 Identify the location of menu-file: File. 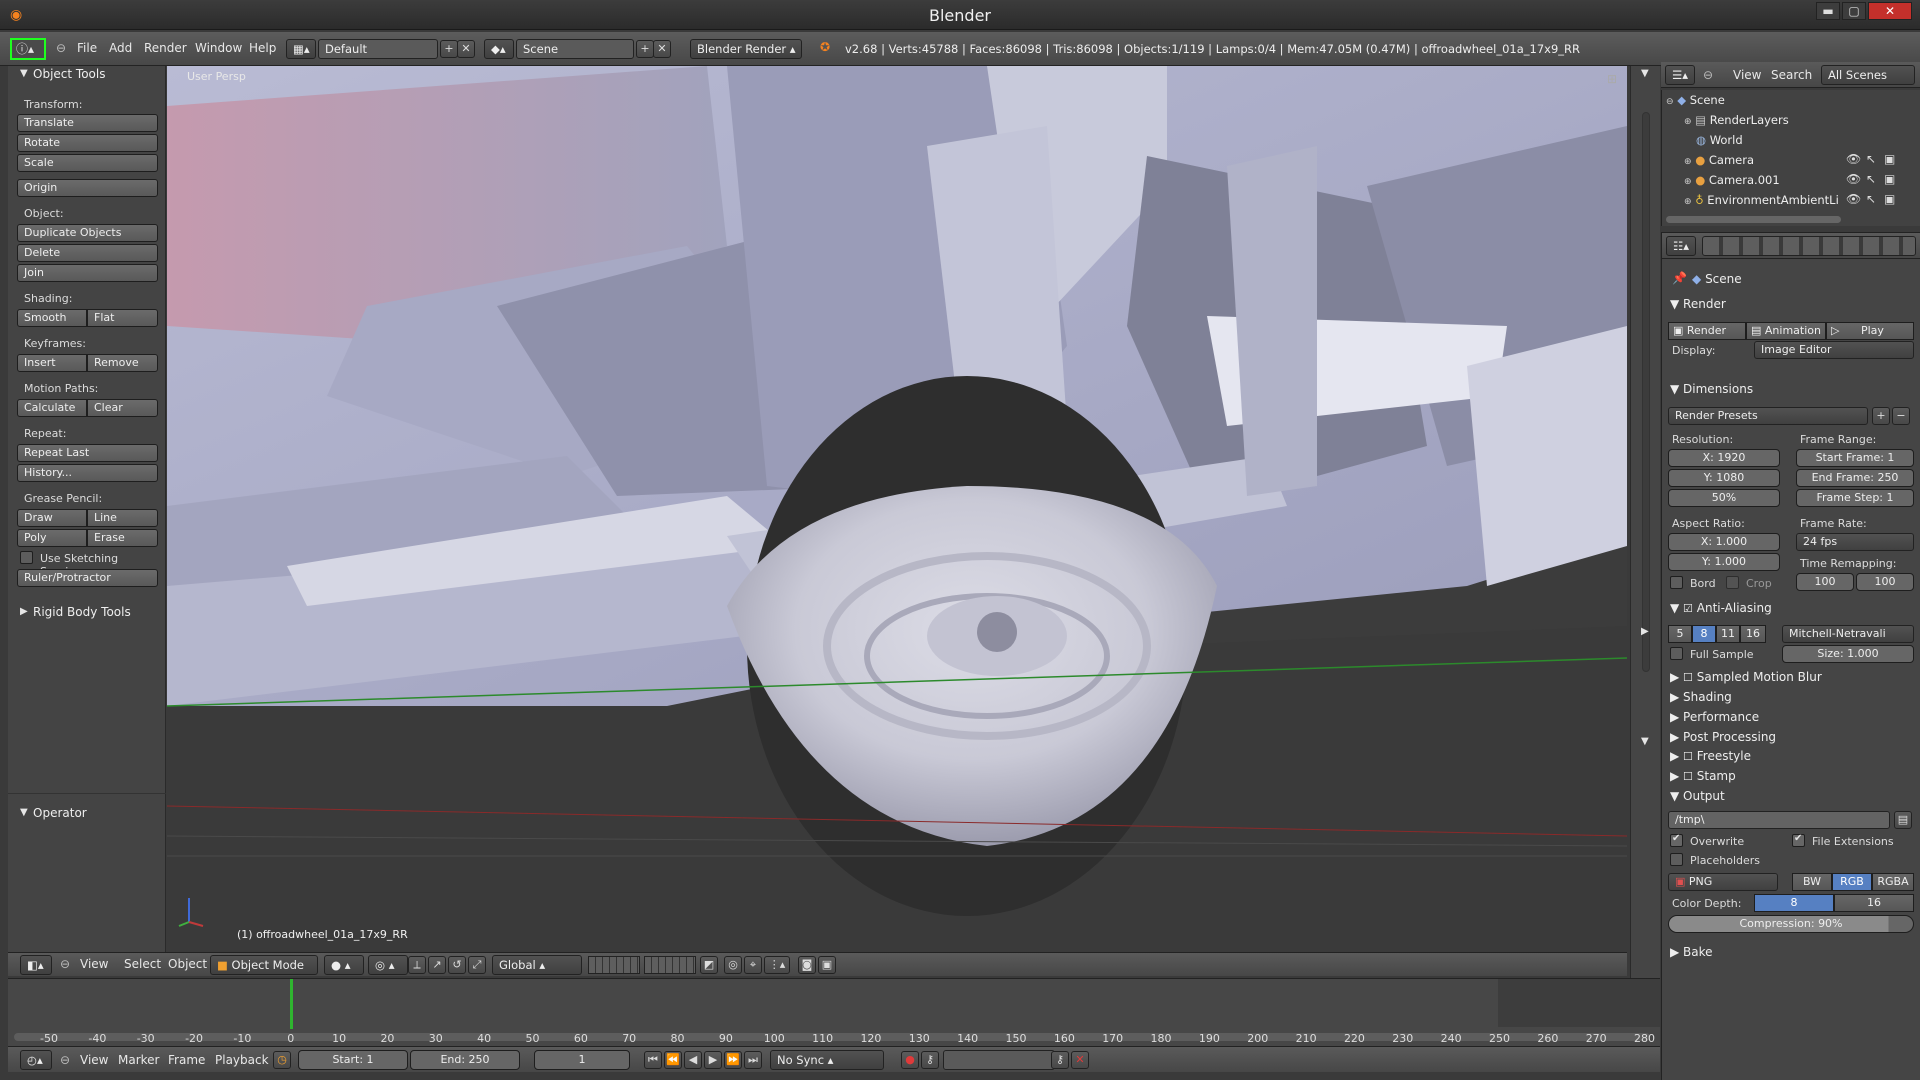
(87, 48).